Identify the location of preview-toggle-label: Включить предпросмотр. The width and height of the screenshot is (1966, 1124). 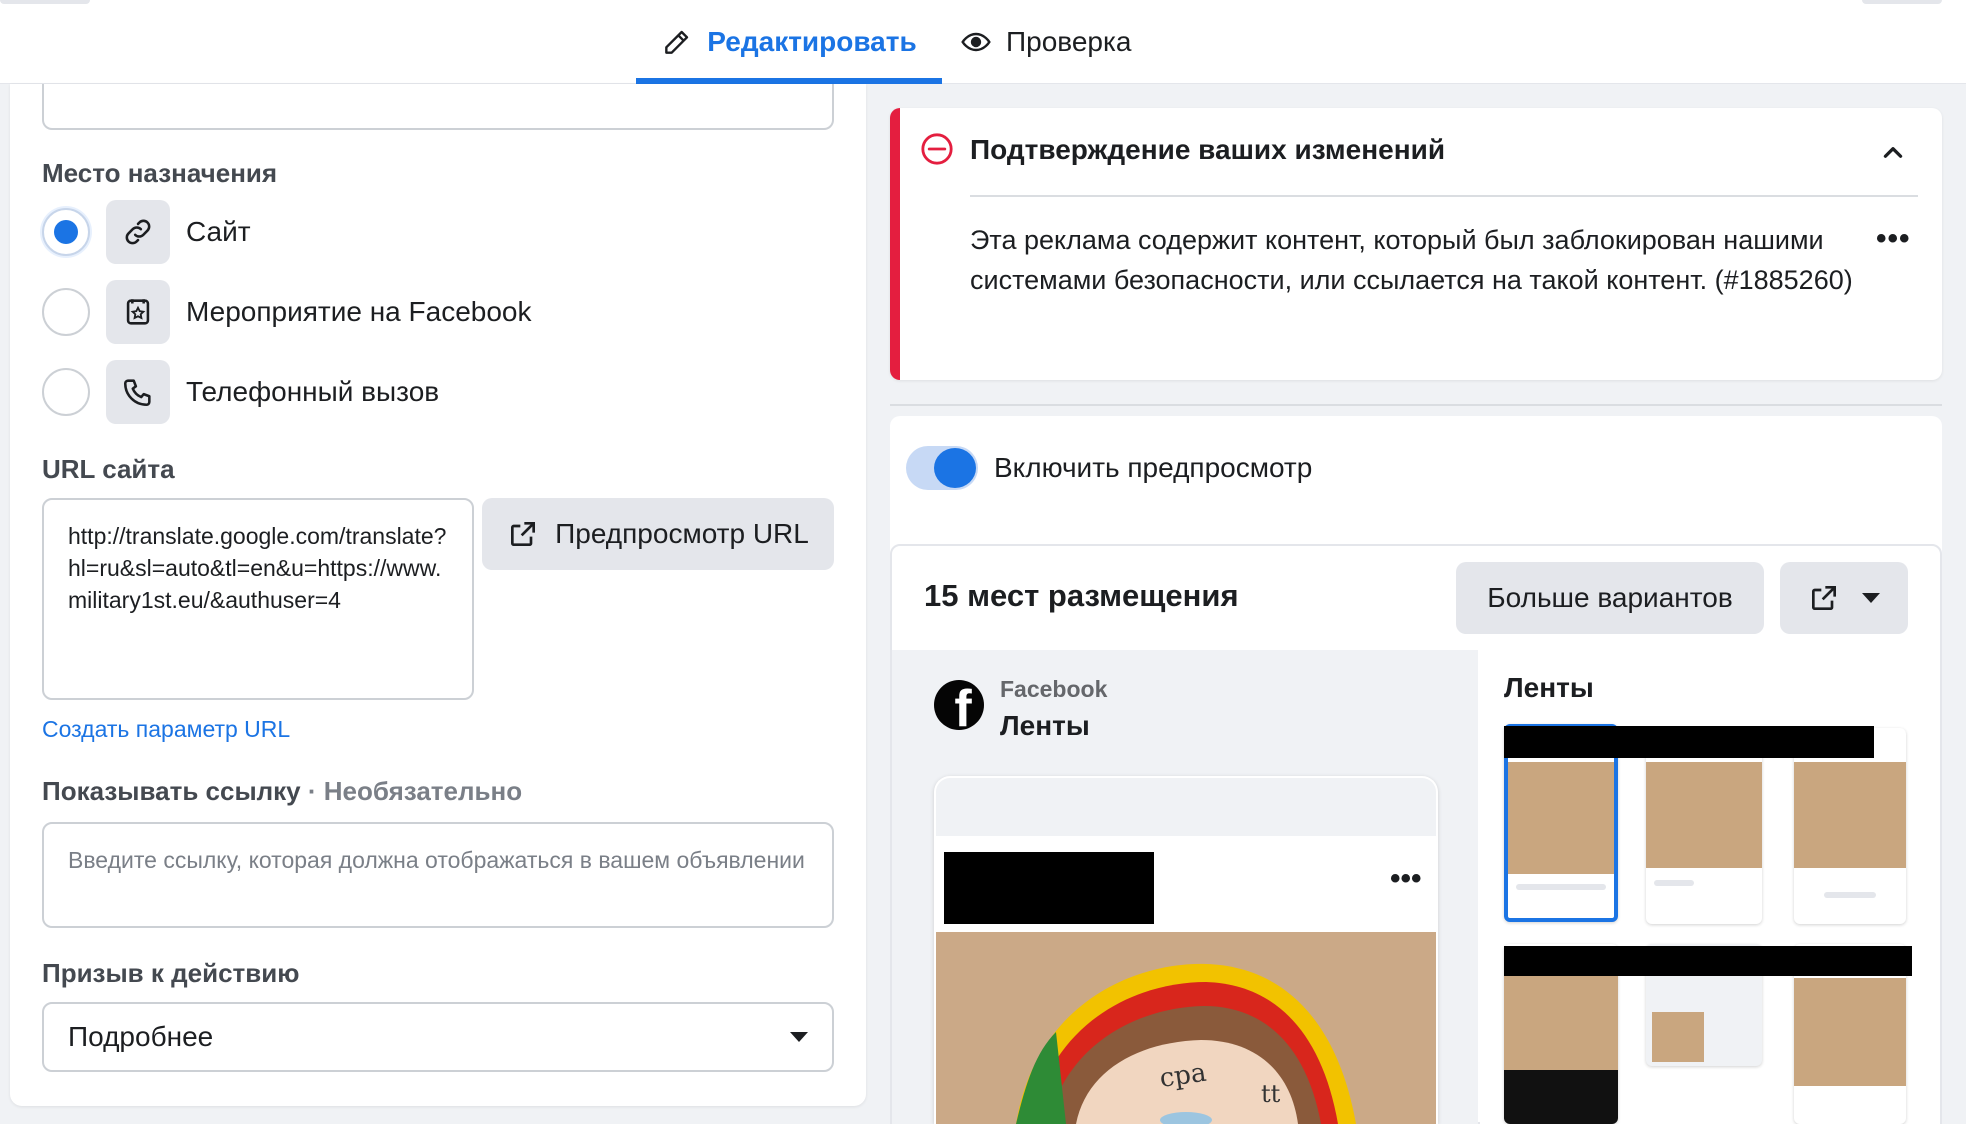
(1153, 467).